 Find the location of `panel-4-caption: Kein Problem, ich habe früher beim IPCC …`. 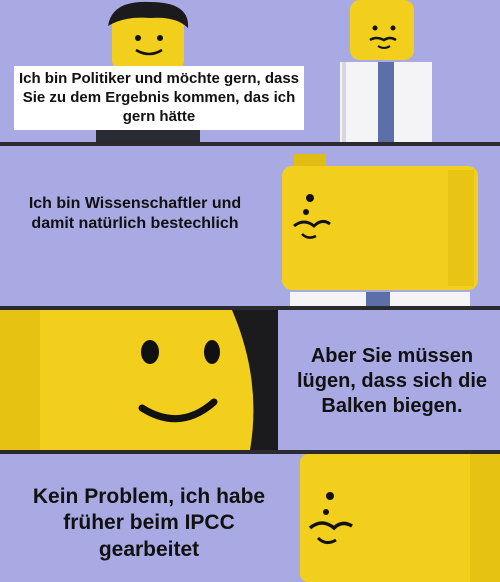

panel-4-caption: Kein Problem, ich habe früher beim IPCC … is located at coordinates (149, 523).